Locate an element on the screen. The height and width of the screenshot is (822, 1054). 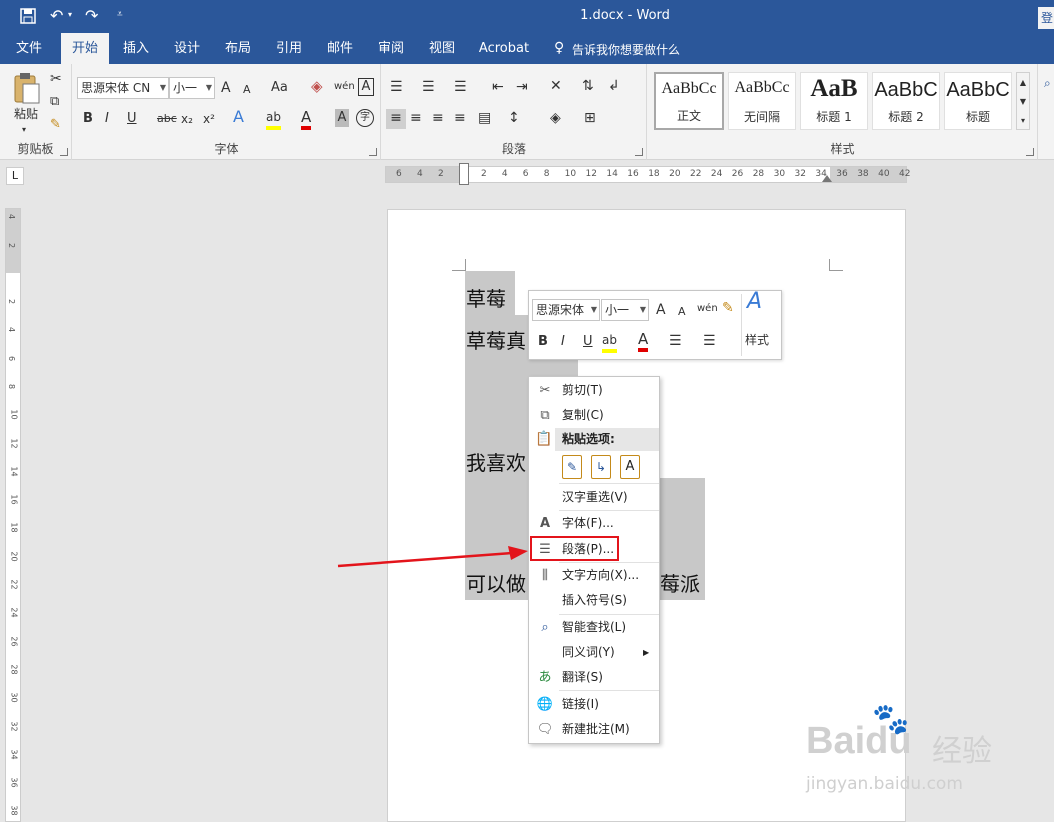
tell-me-search: 告诉我你想要做什么 is located at coordinates (626, 49).